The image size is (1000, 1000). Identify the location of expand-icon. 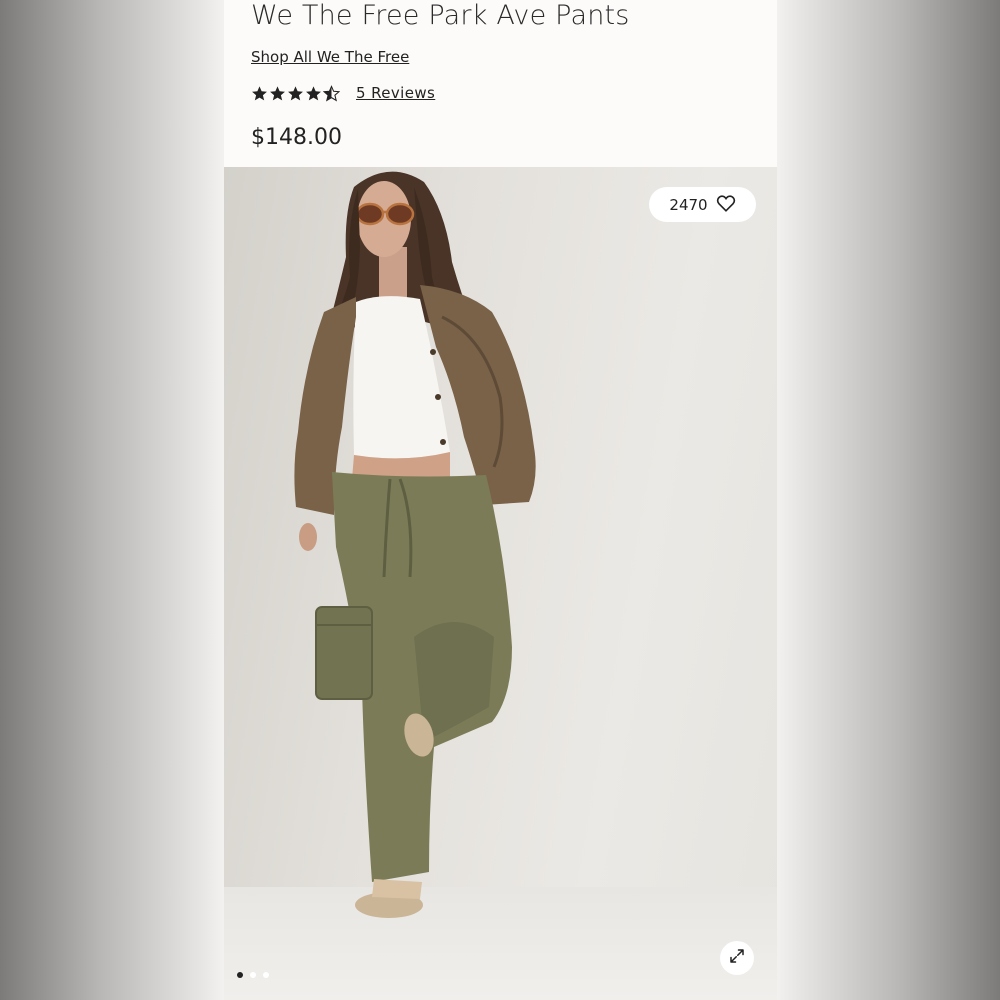
(737, 958).